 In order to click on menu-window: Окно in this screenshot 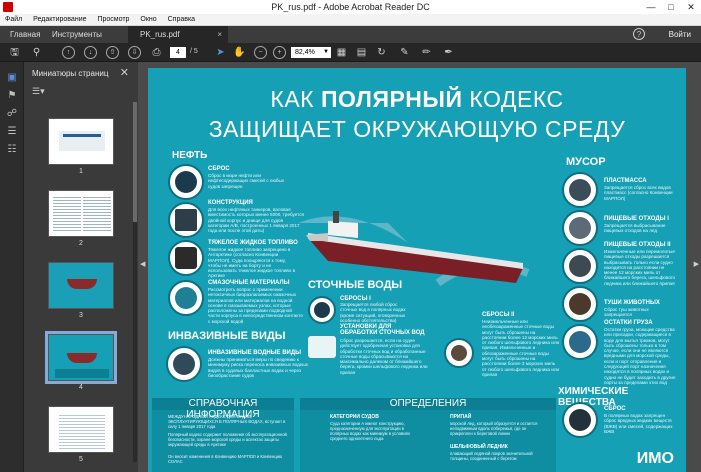, I will do `click(147, 18)`.